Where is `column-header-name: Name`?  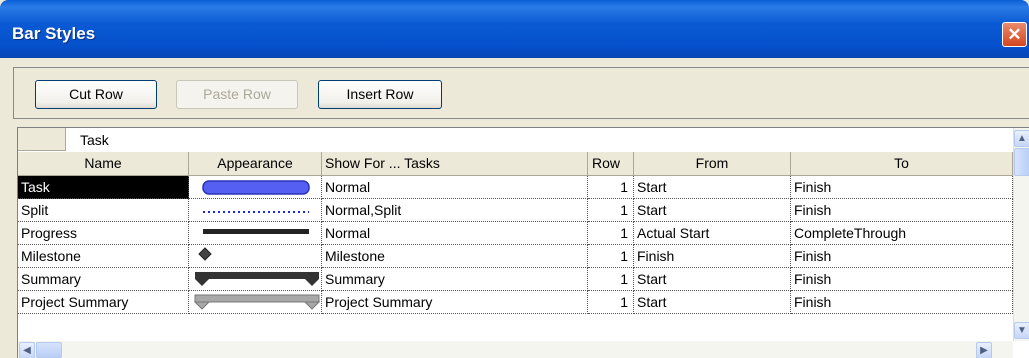 column-header-name: Name is located at coordinates (103, 164).